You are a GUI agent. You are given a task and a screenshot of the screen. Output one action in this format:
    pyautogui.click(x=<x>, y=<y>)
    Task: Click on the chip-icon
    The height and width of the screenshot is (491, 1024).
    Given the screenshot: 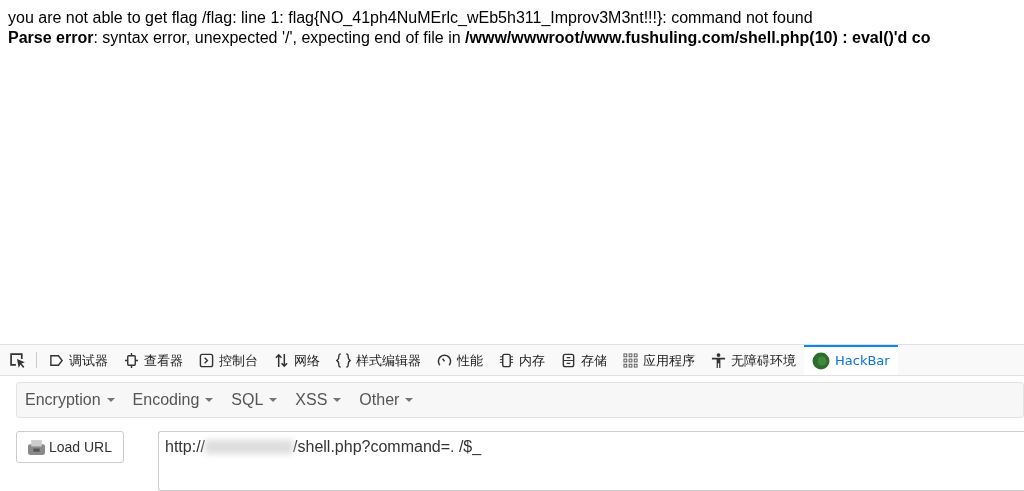 What is the action you would take?
    pyautogui.click(x=506, y=361)
    